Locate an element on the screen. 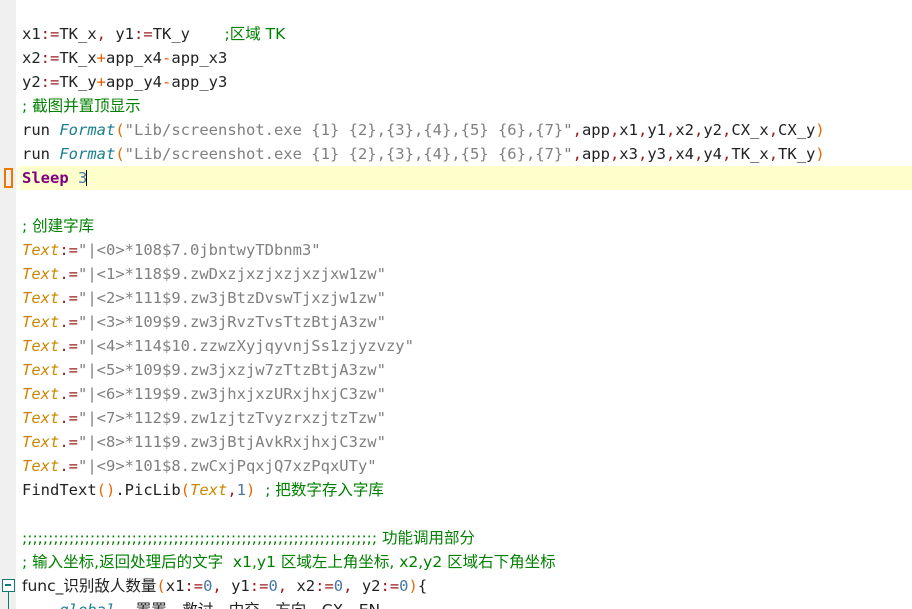  code-token: CX_x is located at coordinates (750, 130).